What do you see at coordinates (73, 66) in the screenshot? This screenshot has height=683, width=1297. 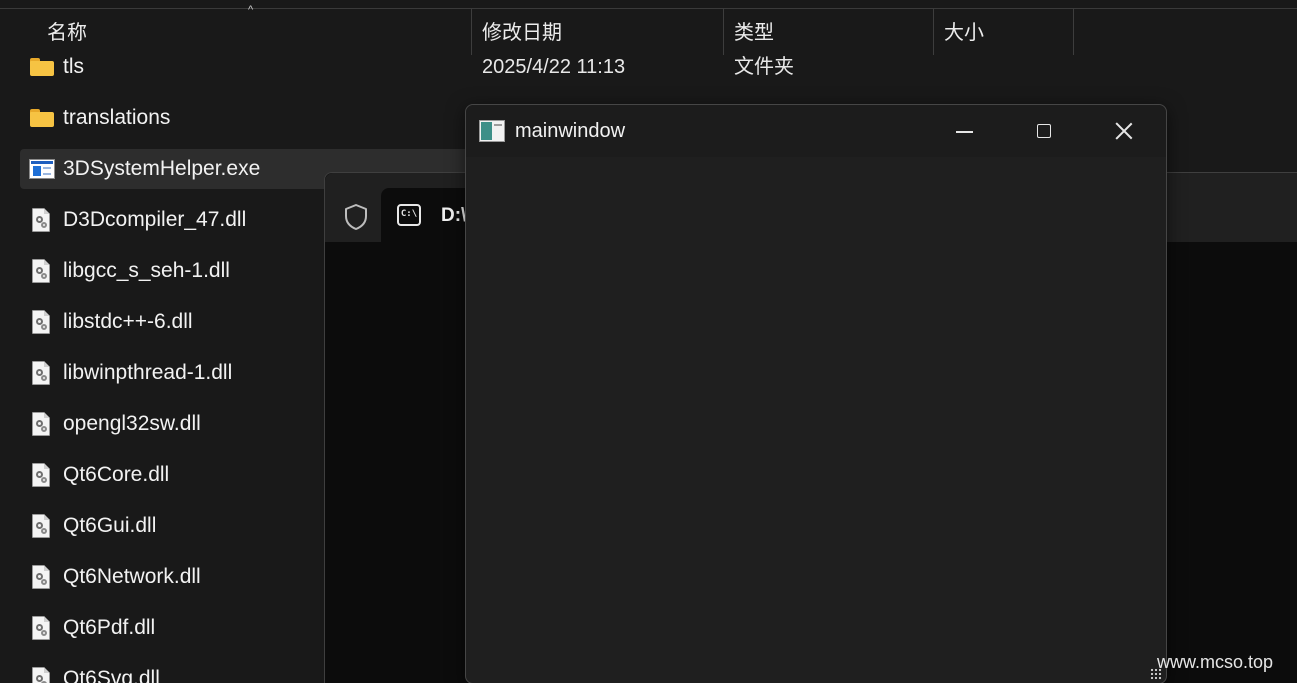 I see `file-name: tls` at bounding box center [73, 66].